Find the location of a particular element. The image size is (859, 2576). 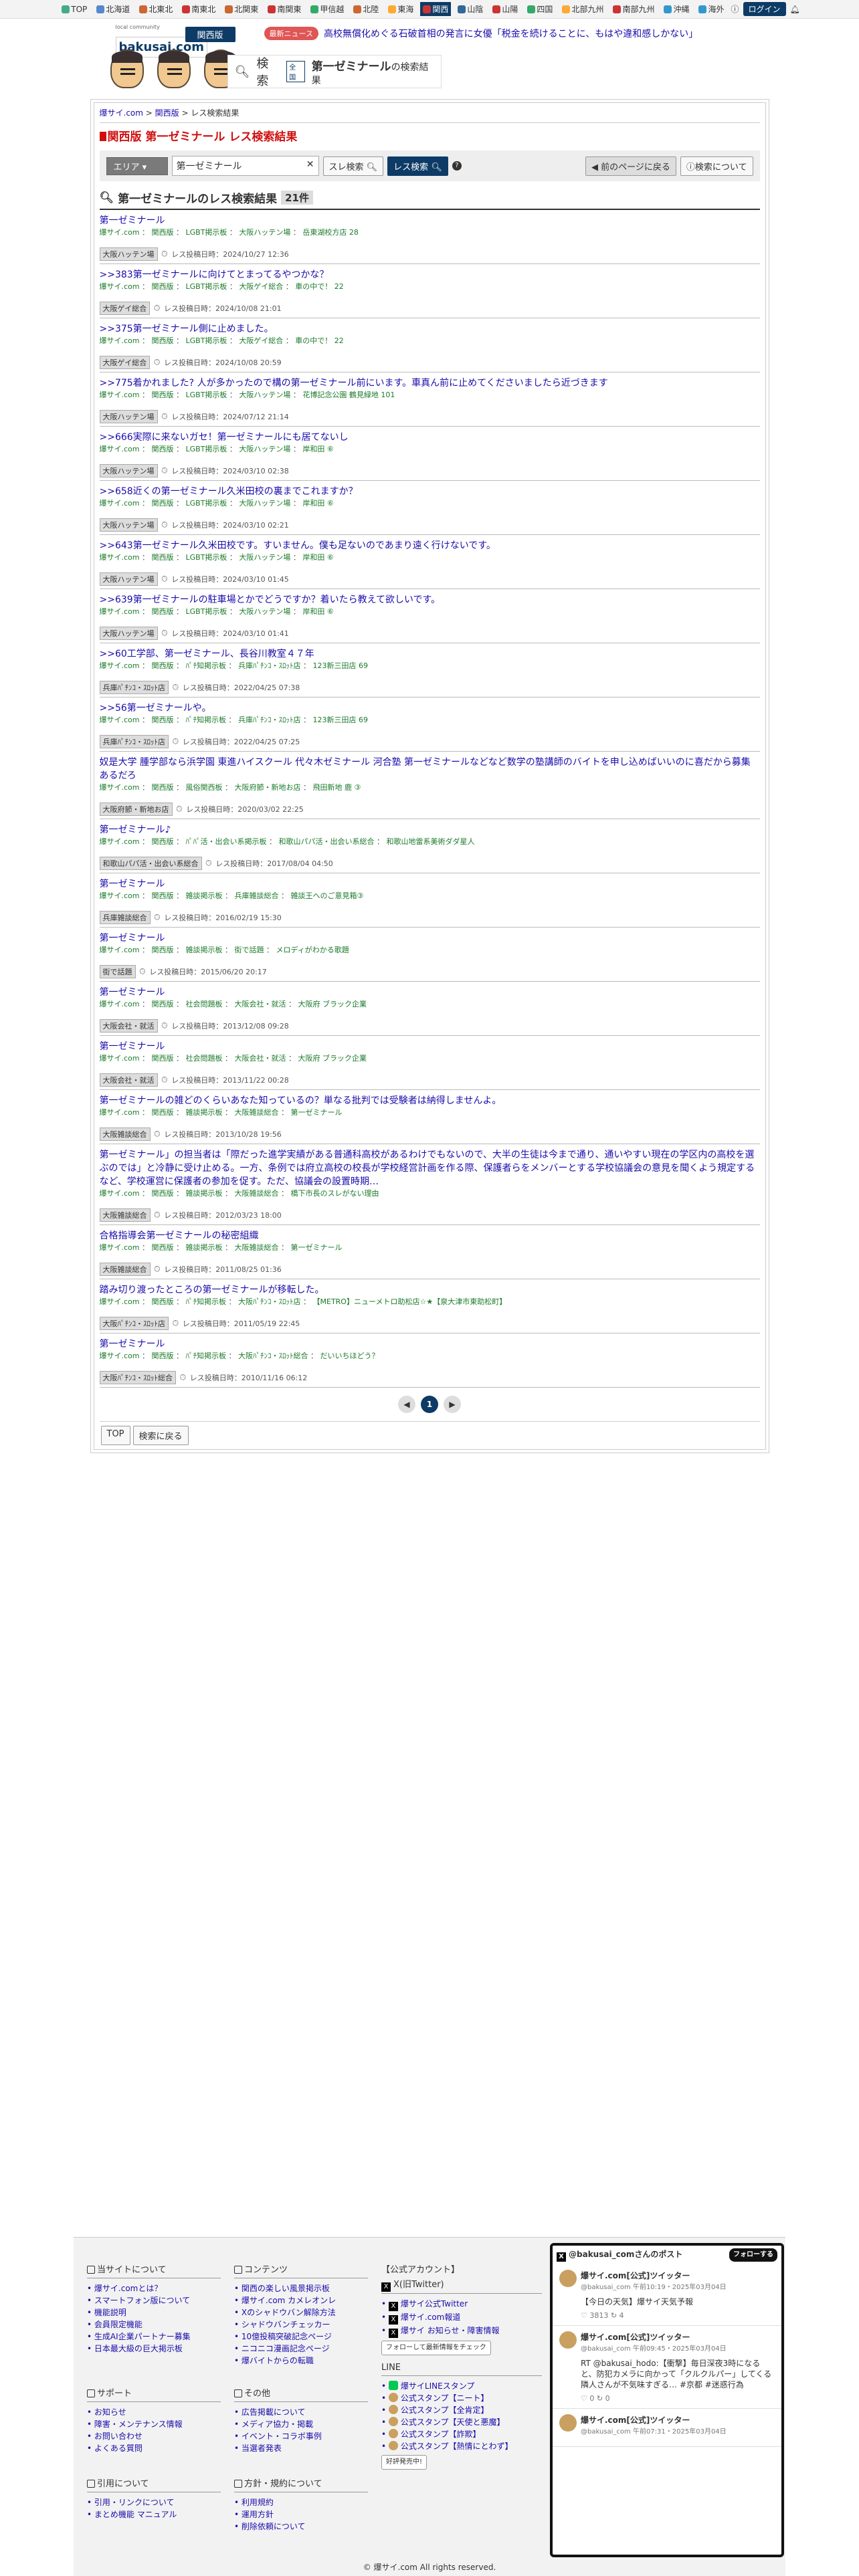

result-category-tag: 大阪ﾊﾟﾁﾝｺ・ｽﾛｯﾄ店 is located at coordinates (134, 1323).